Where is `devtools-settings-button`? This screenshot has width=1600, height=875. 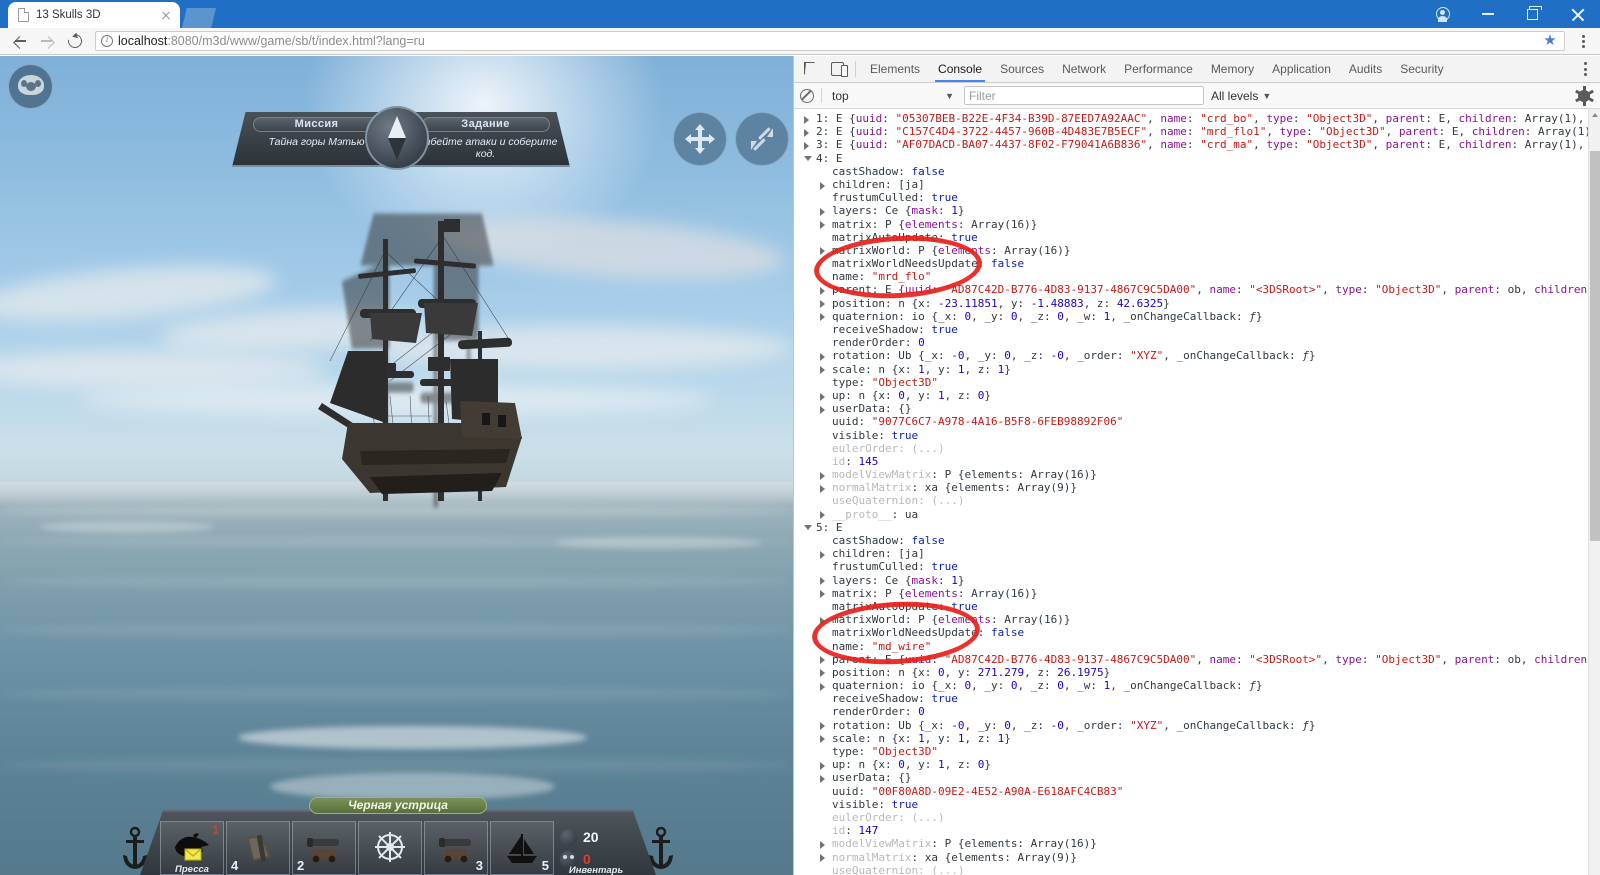 devtools-settings-button is located at coordinates (1584, 95).